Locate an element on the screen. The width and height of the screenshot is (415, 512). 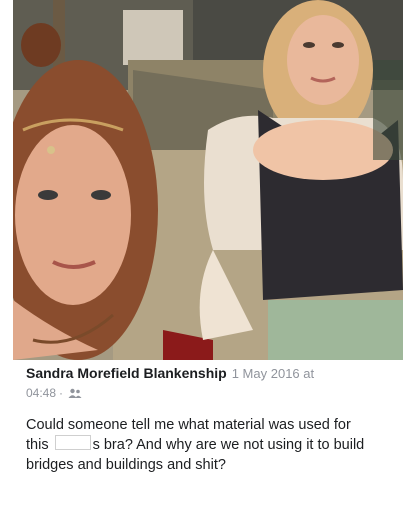
bottom-margin is located at coordinates (207, 499).